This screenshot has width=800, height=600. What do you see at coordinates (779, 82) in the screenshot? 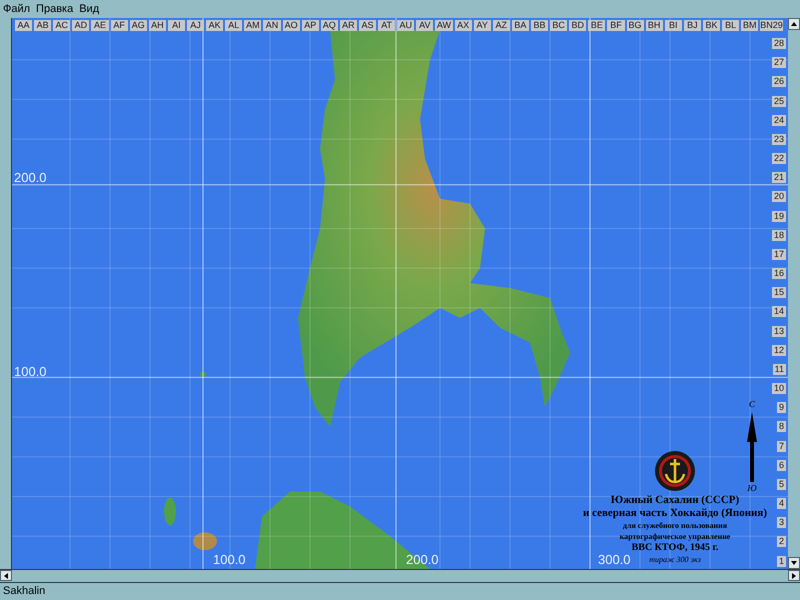
I see `row-label: 26` at bounding box center [779, 82].